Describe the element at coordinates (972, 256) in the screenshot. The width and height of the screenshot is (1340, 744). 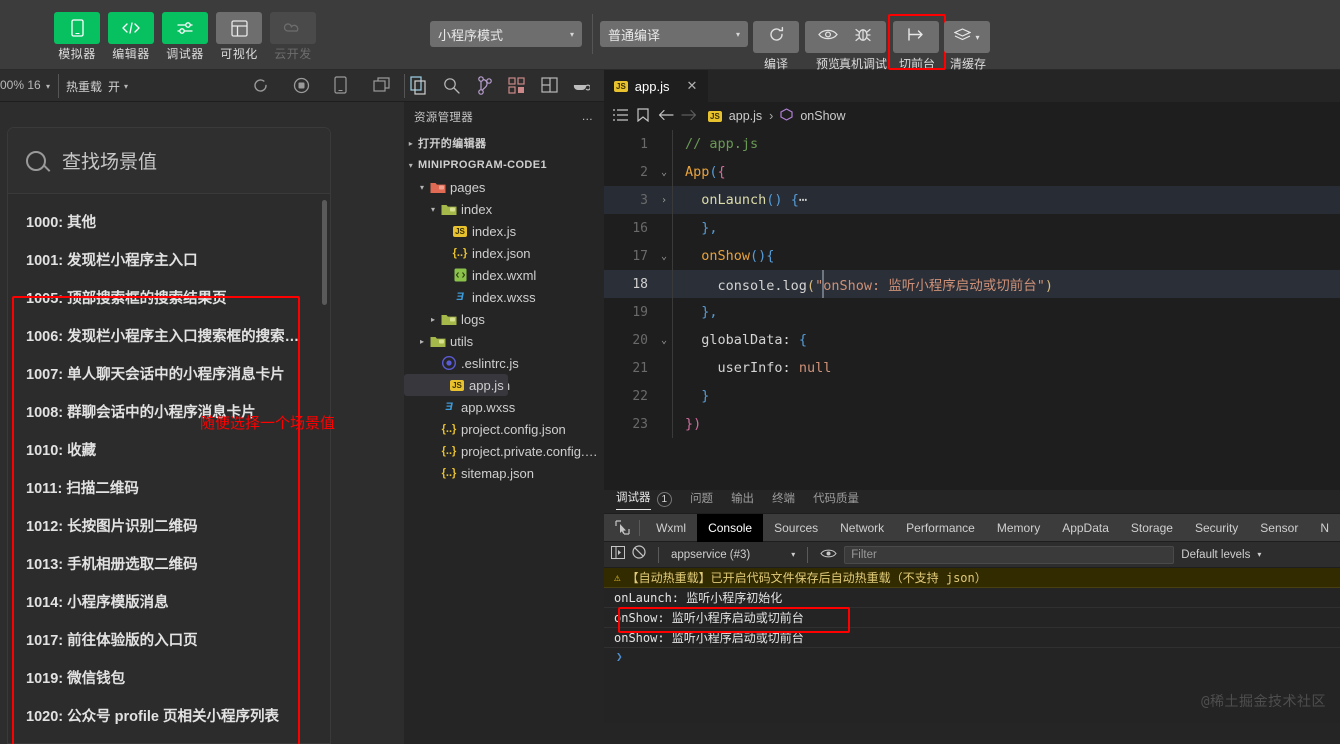
I see `code-line: 17 ⌄ onShow(){` at that location.